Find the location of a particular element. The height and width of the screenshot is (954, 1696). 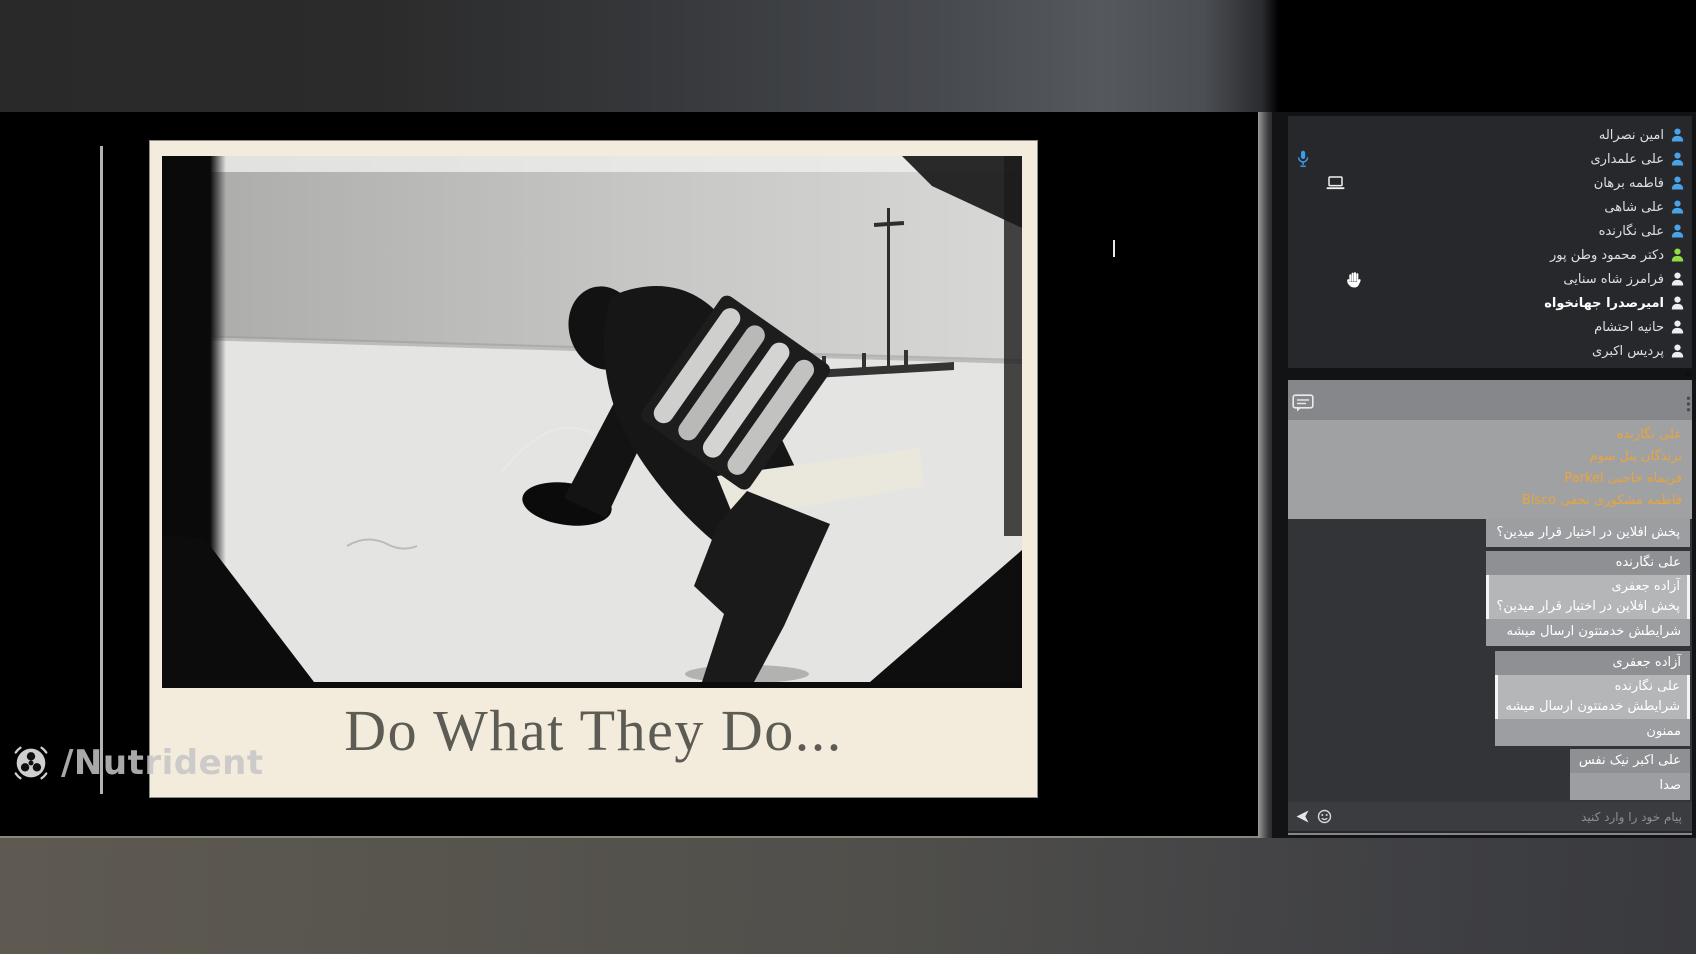

message-sender: علی اکبر نیک نفس is located at coordinates (1629, 761).